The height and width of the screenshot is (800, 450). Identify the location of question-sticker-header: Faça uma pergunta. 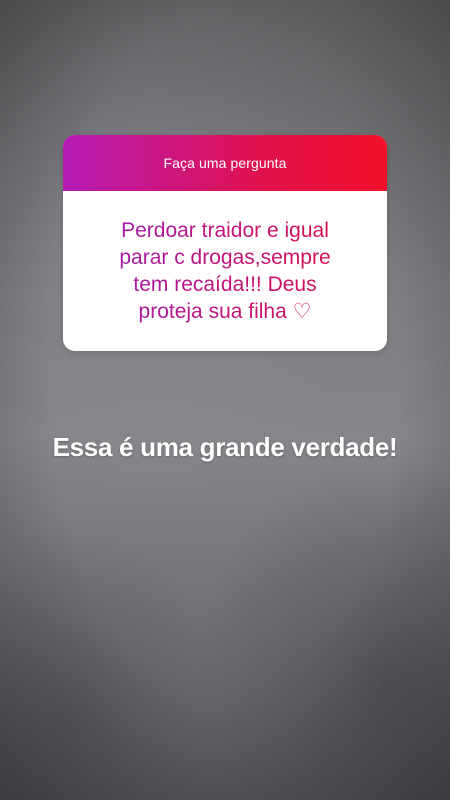
(225, 163).